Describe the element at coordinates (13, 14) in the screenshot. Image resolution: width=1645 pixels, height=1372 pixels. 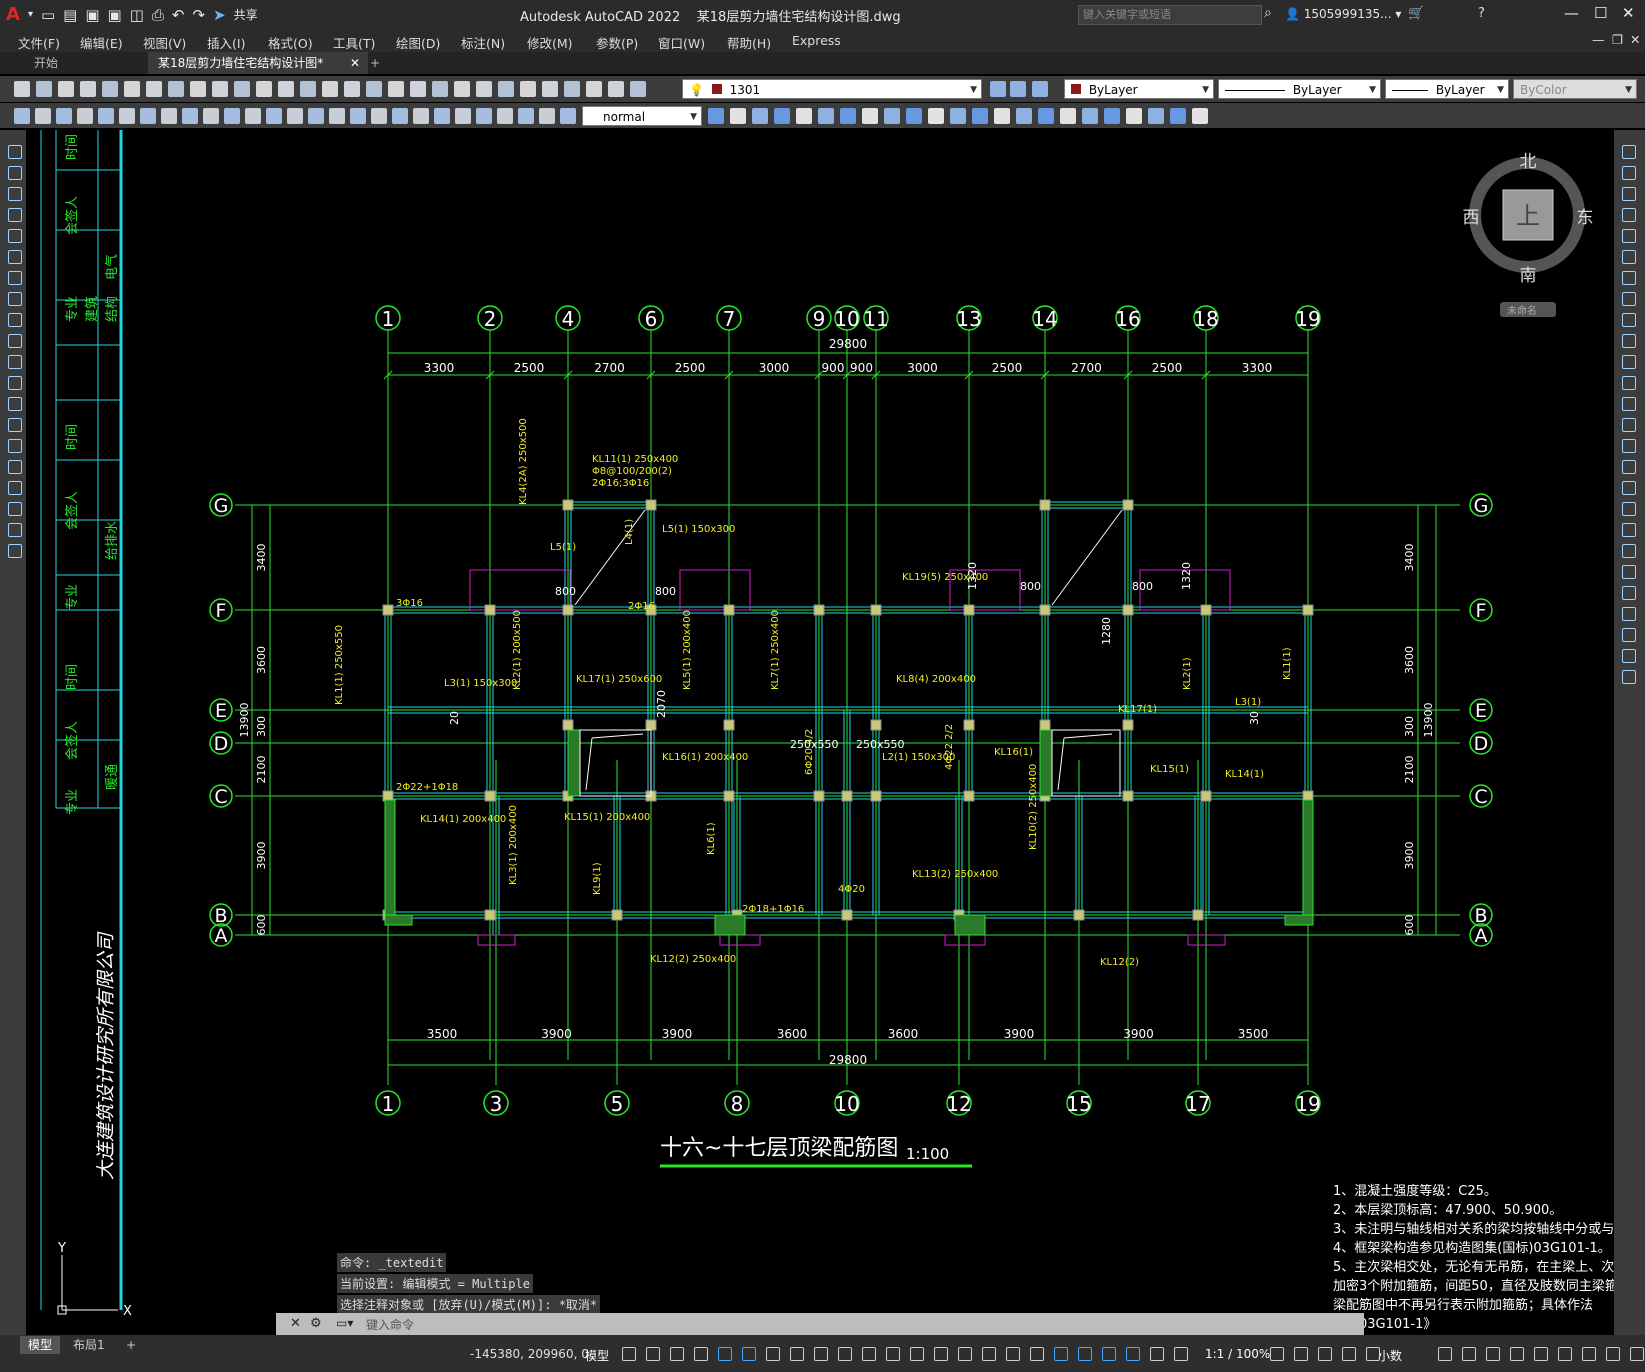
I see `autocad-logo-icon: A` at that location.